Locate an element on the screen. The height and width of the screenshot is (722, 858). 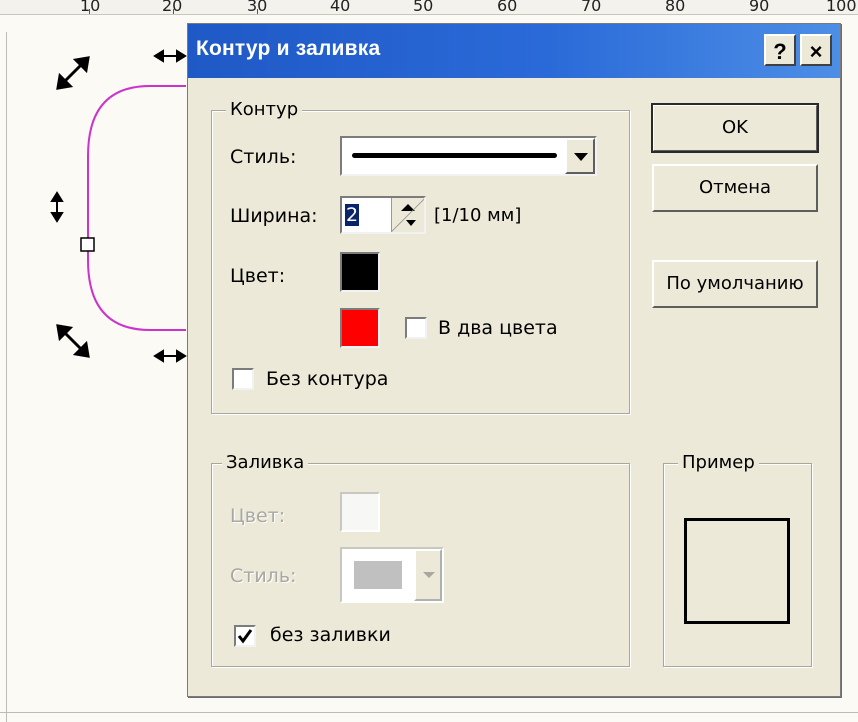
dialog-title: Контур и заливка is located at coordinates (288, 48).